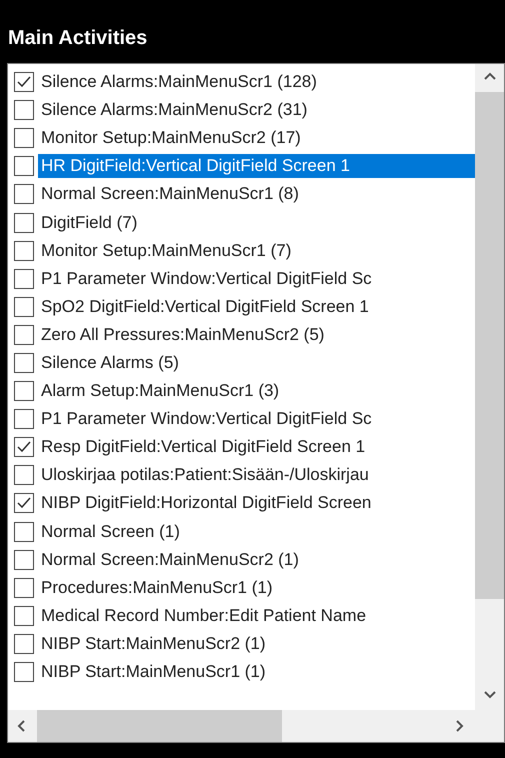  I want to click on list-item: Alarm Setup:MainMenuScr1 (3), so click(256, 391).